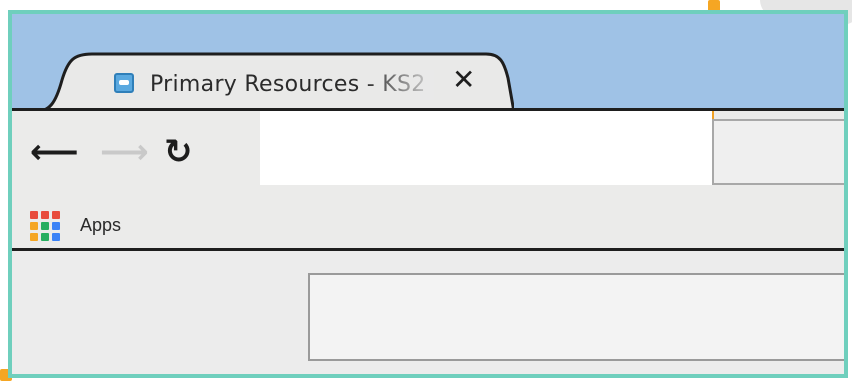 This screenshot has width=852, height=381. Describe the element at coordinates (486, 148) in the screenshot. I see `address-bar` at that location.